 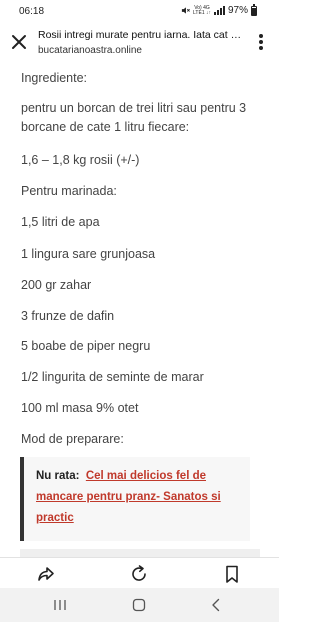 I want to click on paragraph: Pentru marinada:, so click(x=69, y=191).